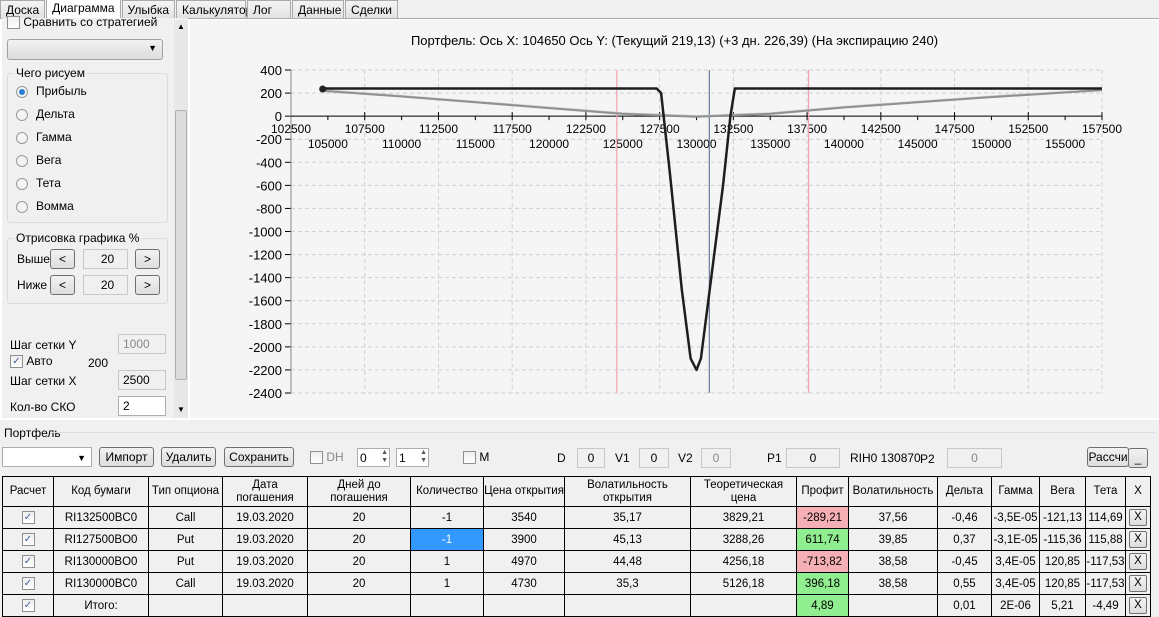 This screenshot has height=617, width=1159. I want to click on column-header: Цена открытия, so click(524, 491).